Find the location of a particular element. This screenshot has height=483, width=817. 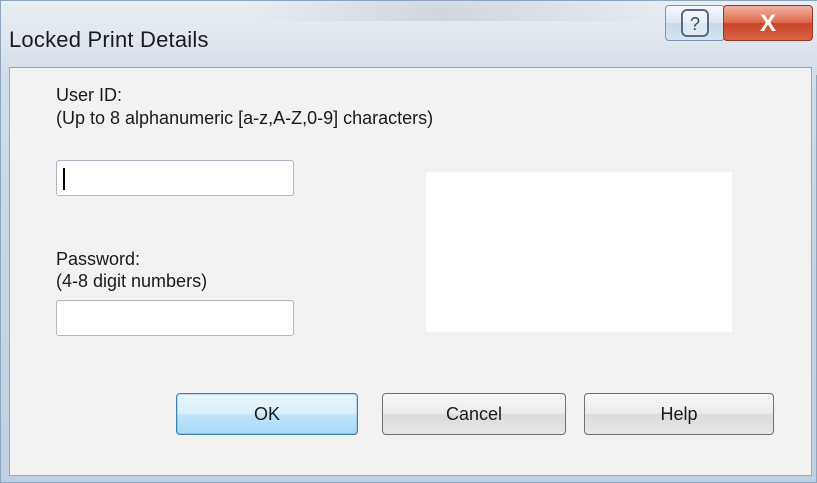

user-id-field is located at coordinates (175, 178).